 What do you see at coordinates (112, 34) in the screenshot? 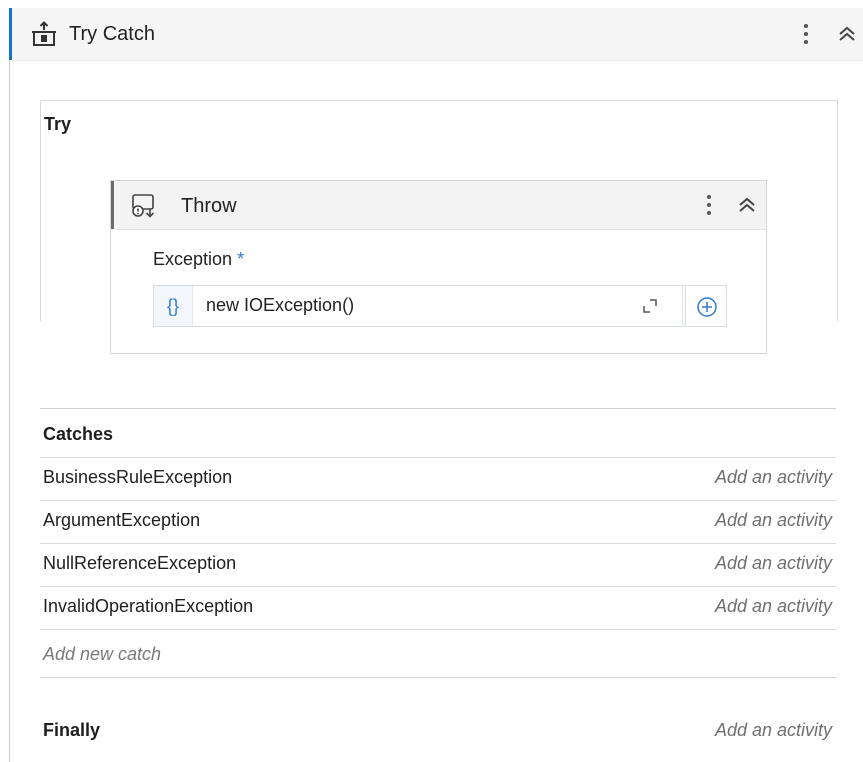
I see `try-catch-title: Try Catch` at bounding box center [112, 34].